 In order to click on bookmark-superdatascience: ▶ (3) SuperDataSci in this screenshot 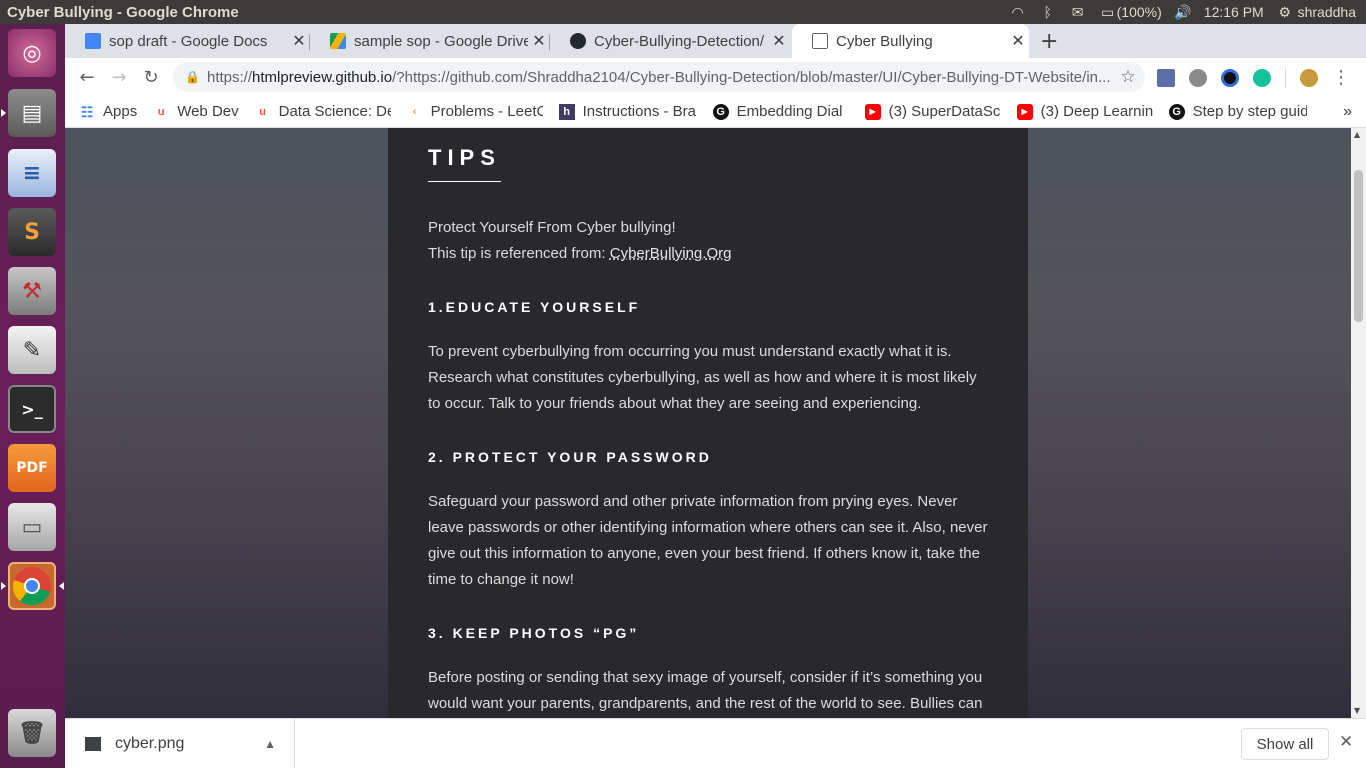, I will do `click(932, 111)`.